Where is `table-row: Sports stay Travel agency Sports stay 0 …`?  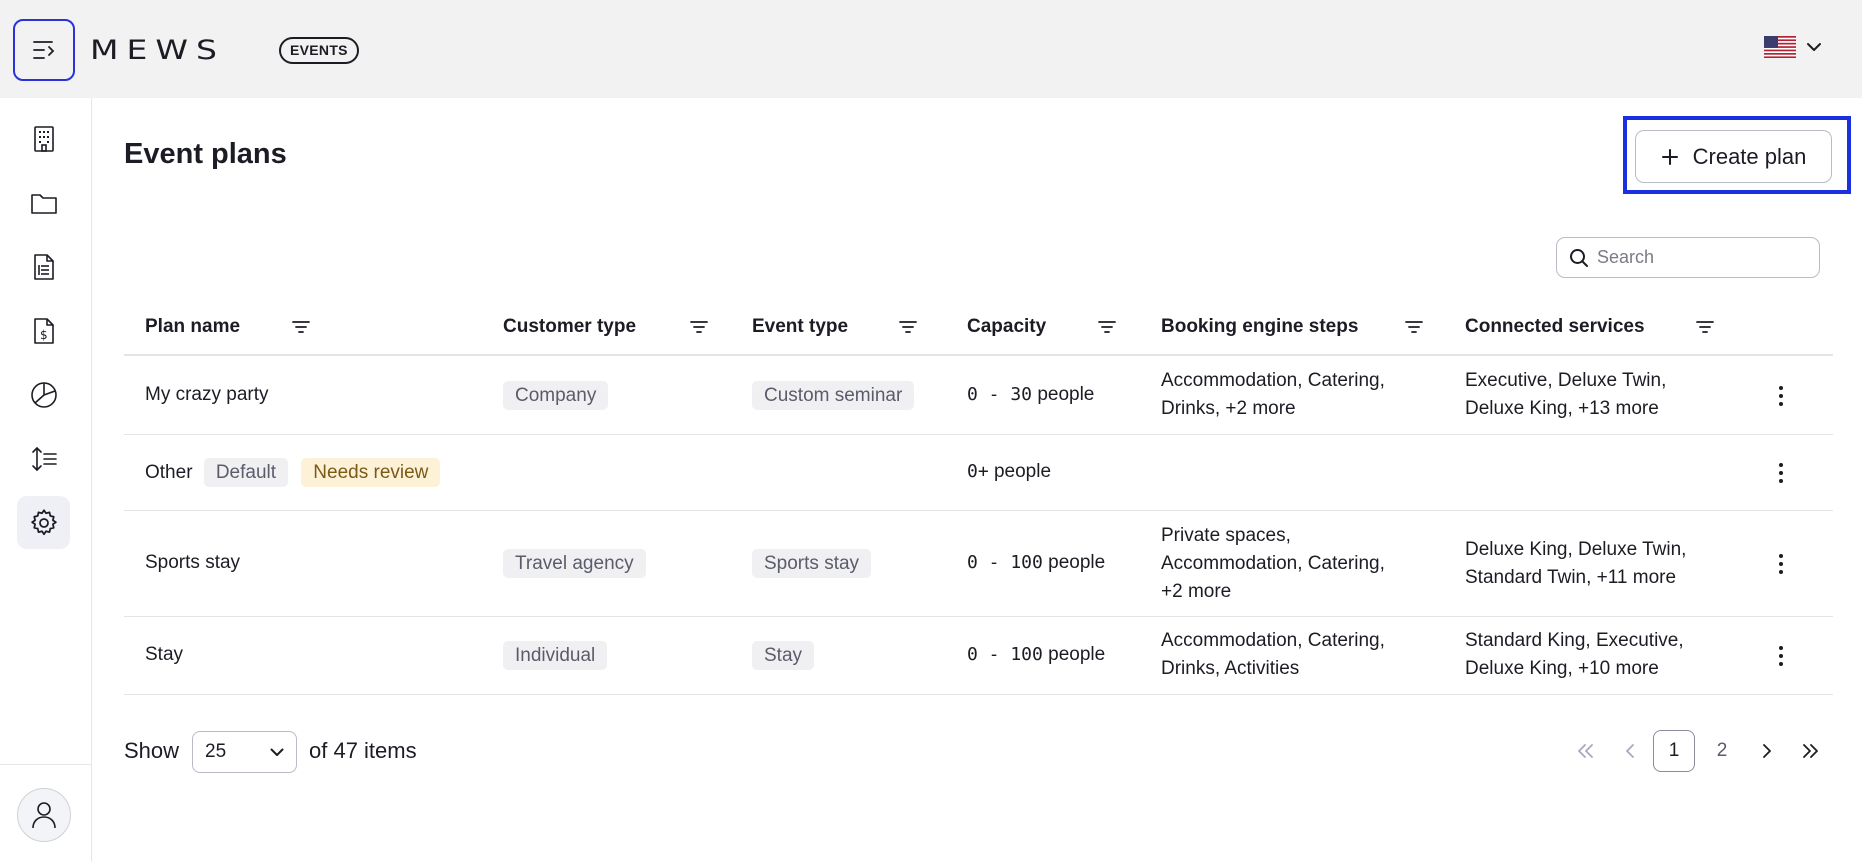
table-row: Sports stay Travel agency Sports stay 0 … is located at coordinates (978, 564).